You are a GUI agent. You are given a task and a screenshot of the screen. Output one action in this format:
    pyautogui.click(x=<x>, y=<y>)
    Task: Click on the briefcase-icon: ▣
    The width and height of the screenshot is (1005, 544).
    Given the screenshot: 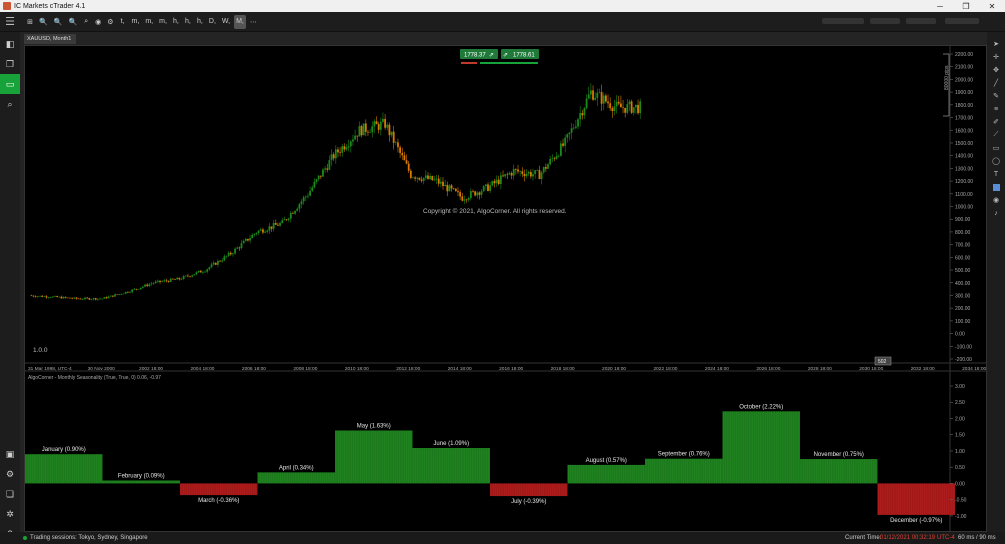 What is the action you would take?
    pyautogui.click(x=10, y=454)
    